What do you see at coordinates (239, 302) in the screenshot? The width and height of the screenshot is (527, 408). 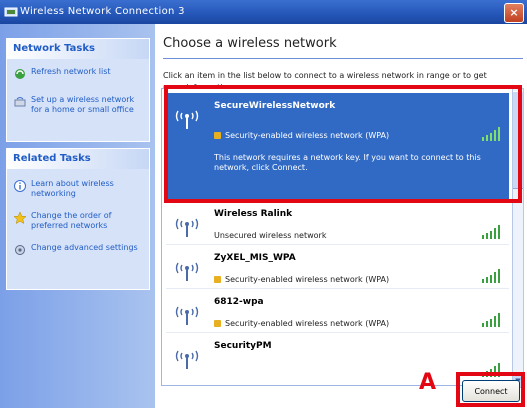 I see `network-name: 6812-wpa` at bounding box center [239, 302].